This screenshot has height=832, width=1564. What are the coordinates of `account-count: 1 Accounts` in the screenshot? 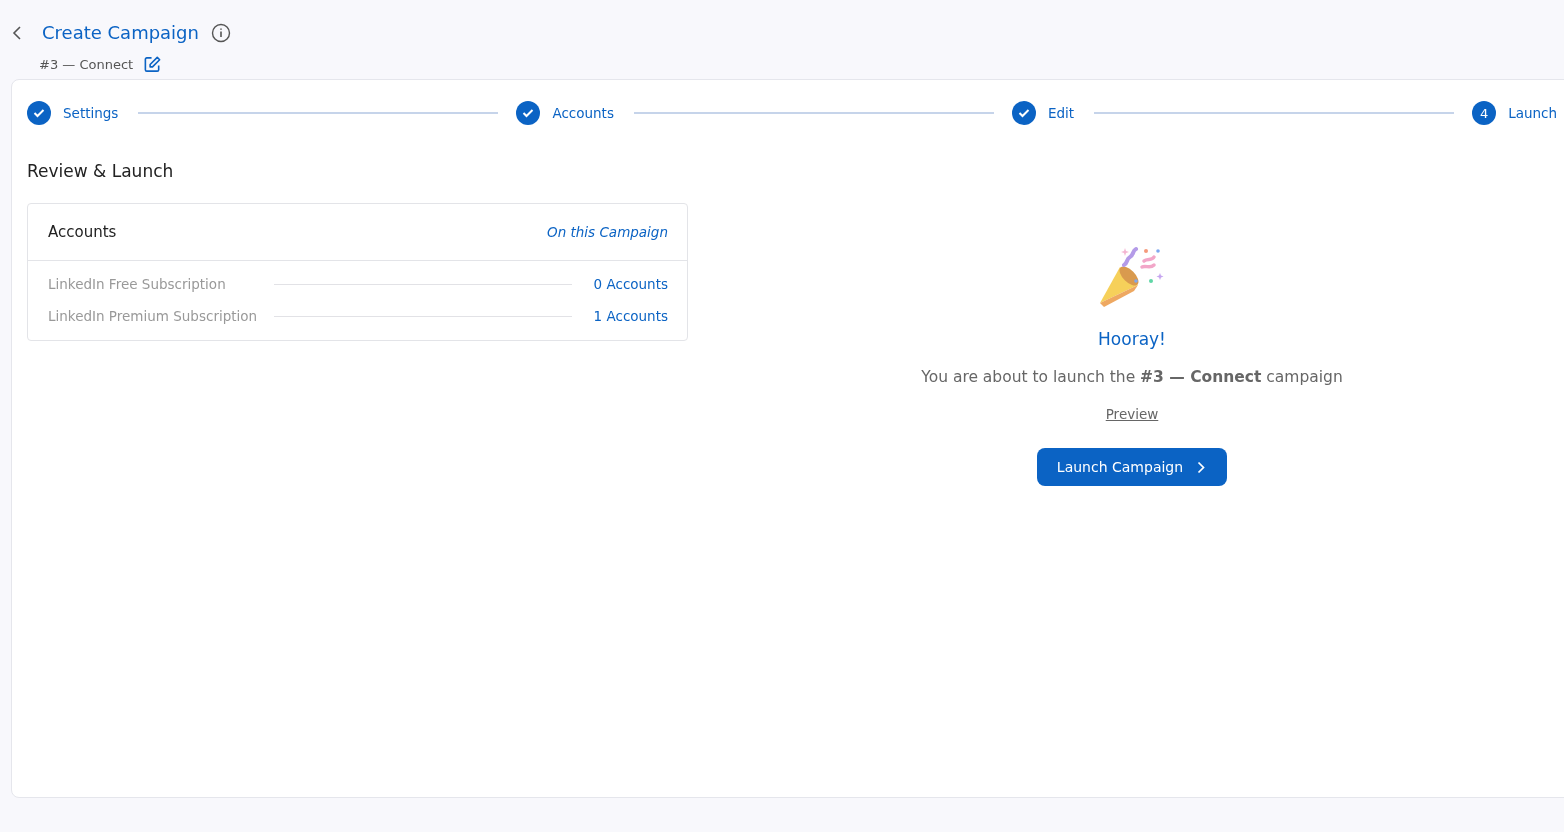 It's located at (630, 316).